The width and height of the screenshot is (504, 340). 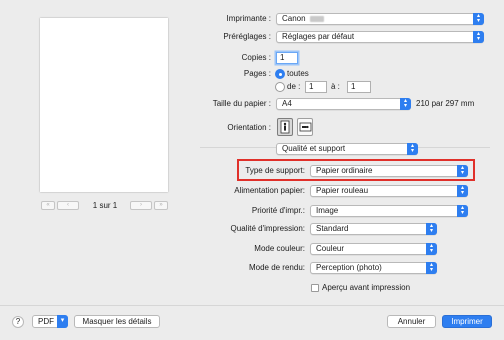 I want to click on print-priority-label: Priorité d'impr.:, so click(x=278, y=210).